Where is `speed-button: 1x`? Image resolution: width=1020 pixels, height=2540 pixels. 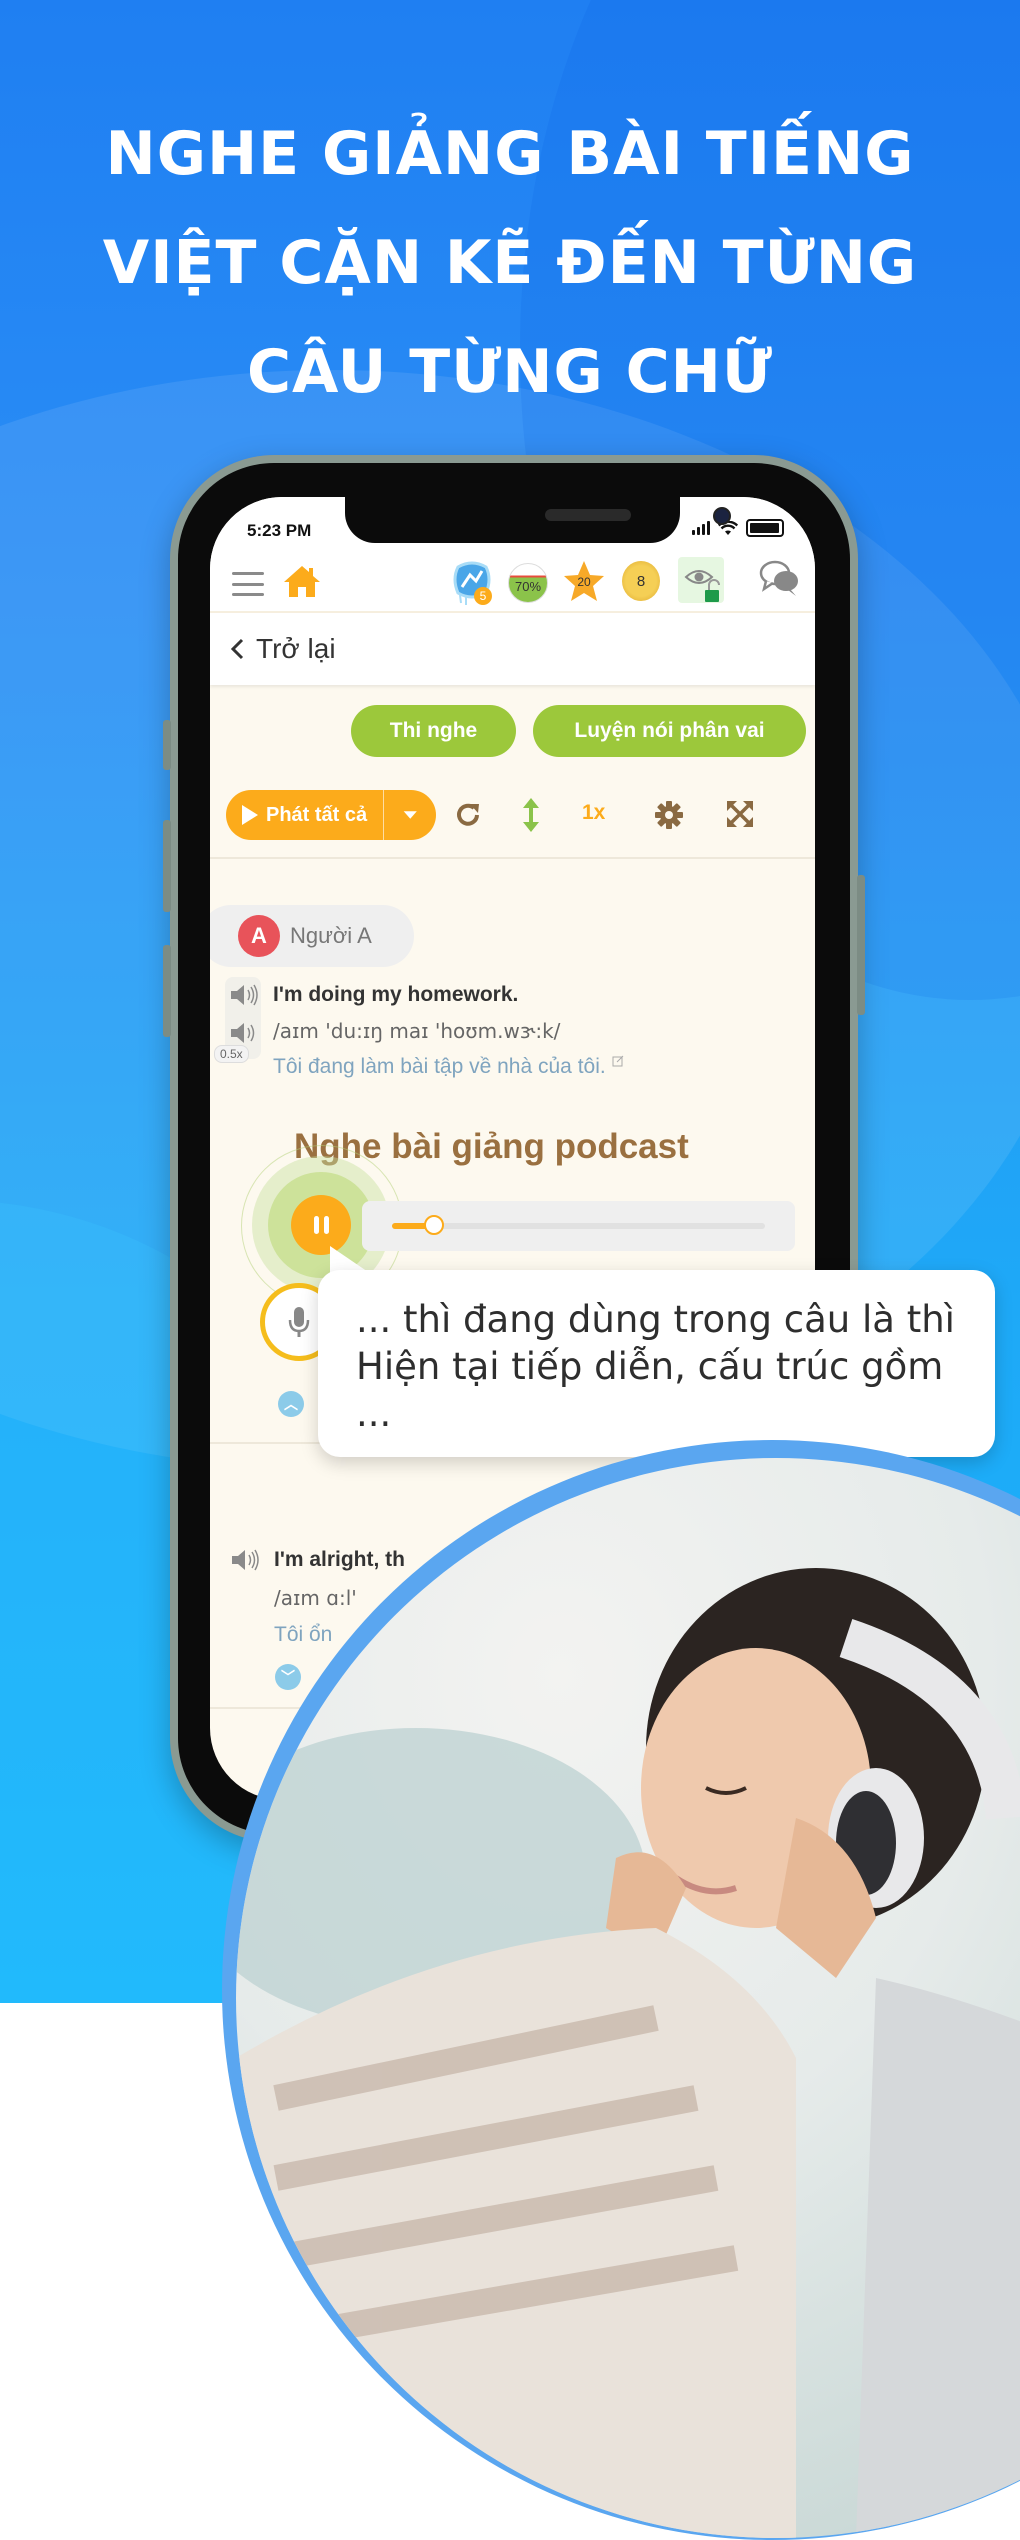 speed-button: 1x is located at coordinates (593, 813).